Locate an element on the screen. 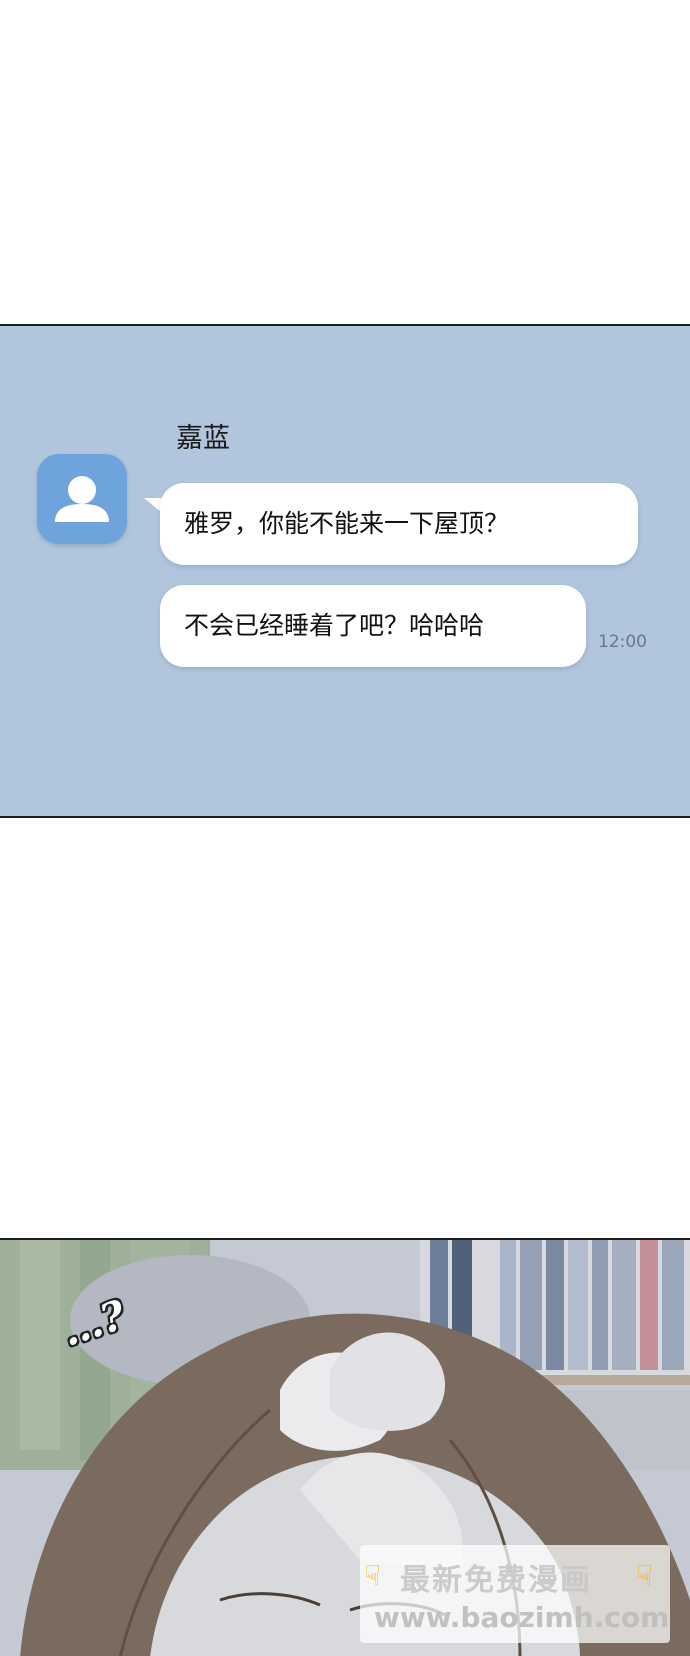 The height and width of the screenshot is (1656, 690). avatar is located at coordinates (82, 499).